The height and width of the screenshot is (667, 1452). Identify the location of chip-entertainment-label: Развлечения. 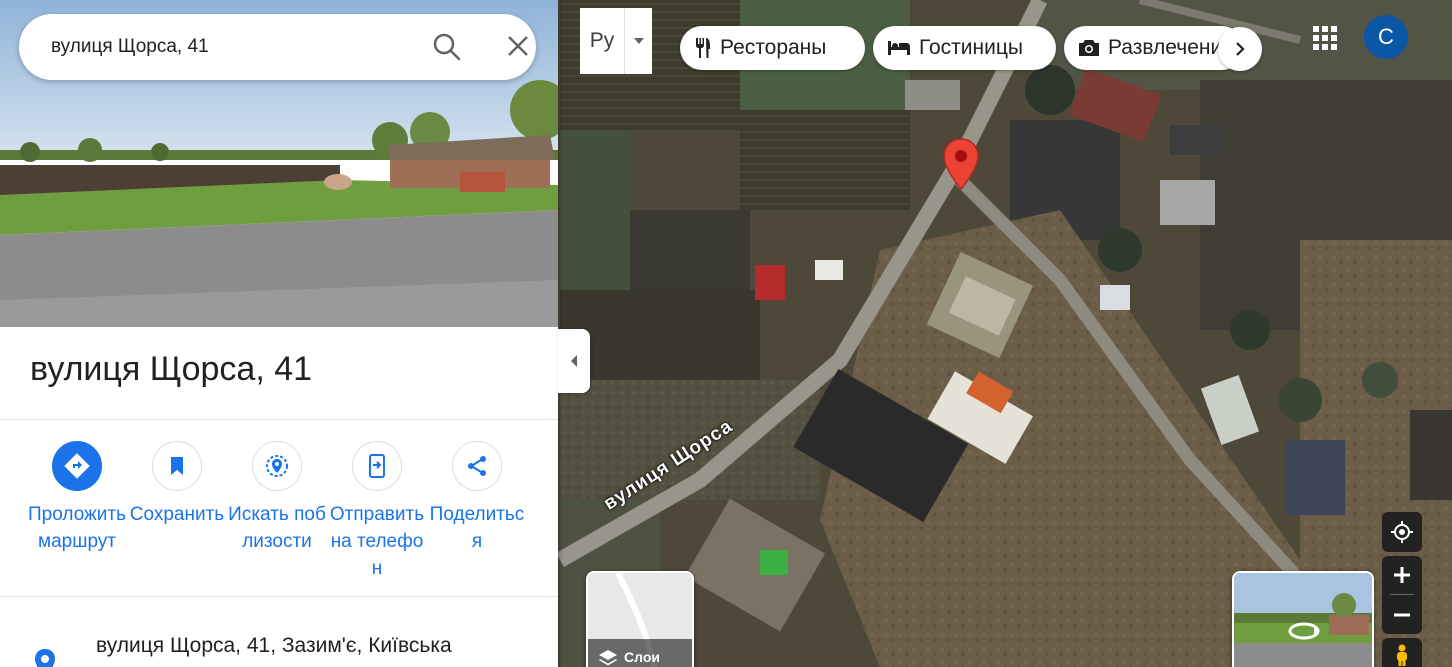
(1171, 47).